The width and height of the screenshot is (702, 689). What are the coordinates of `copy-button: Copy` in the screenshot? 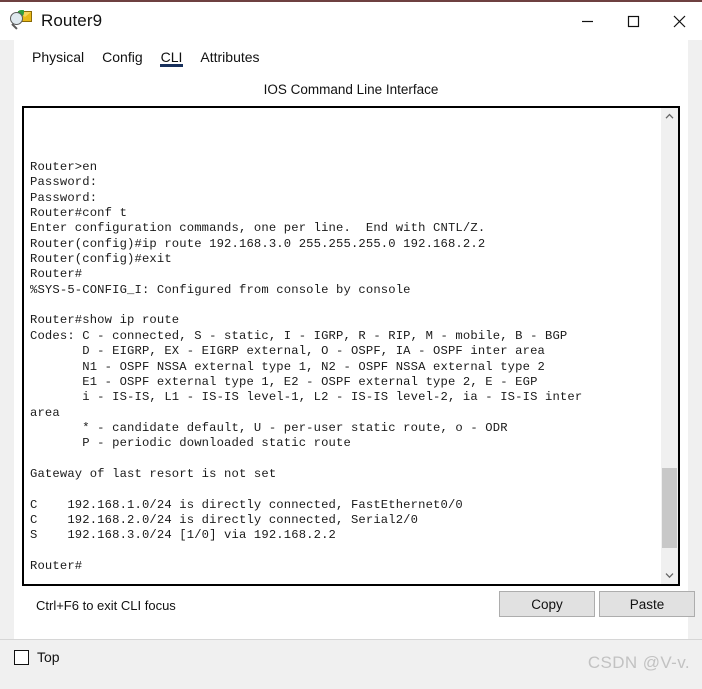 It's located at (547, 604).